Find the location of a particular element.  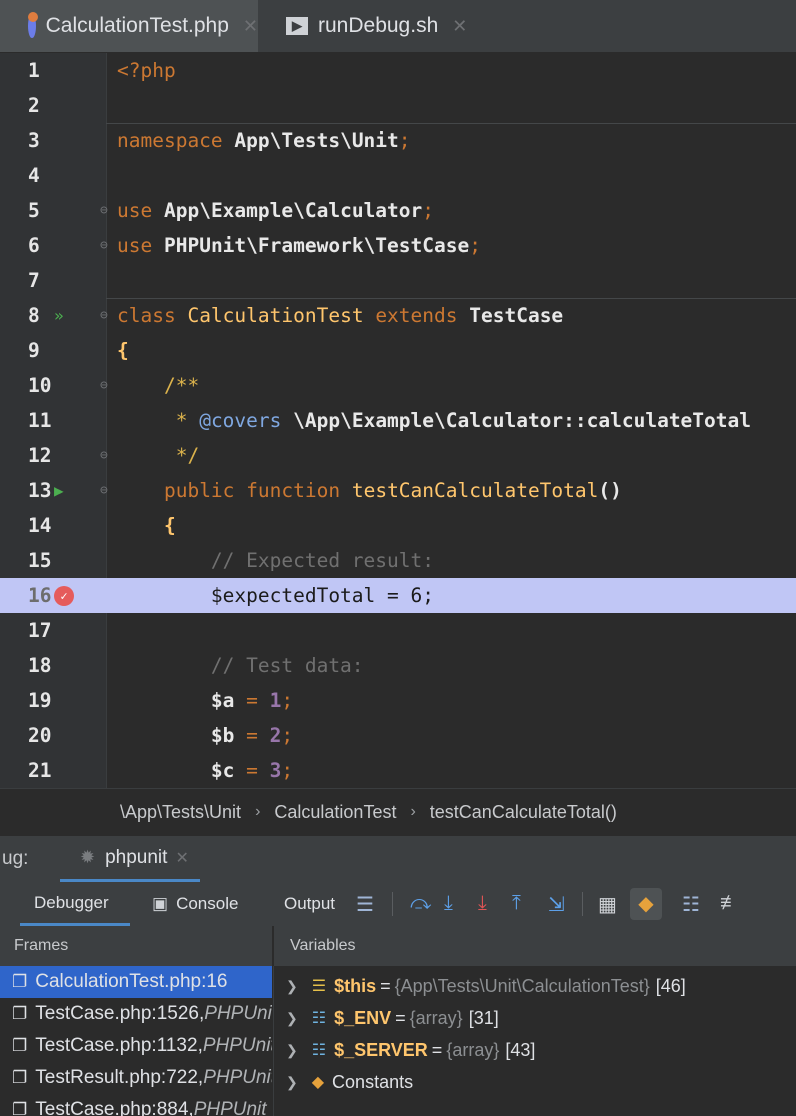

code-line: 20 $b = 2; is located at coordinates (398, 735).